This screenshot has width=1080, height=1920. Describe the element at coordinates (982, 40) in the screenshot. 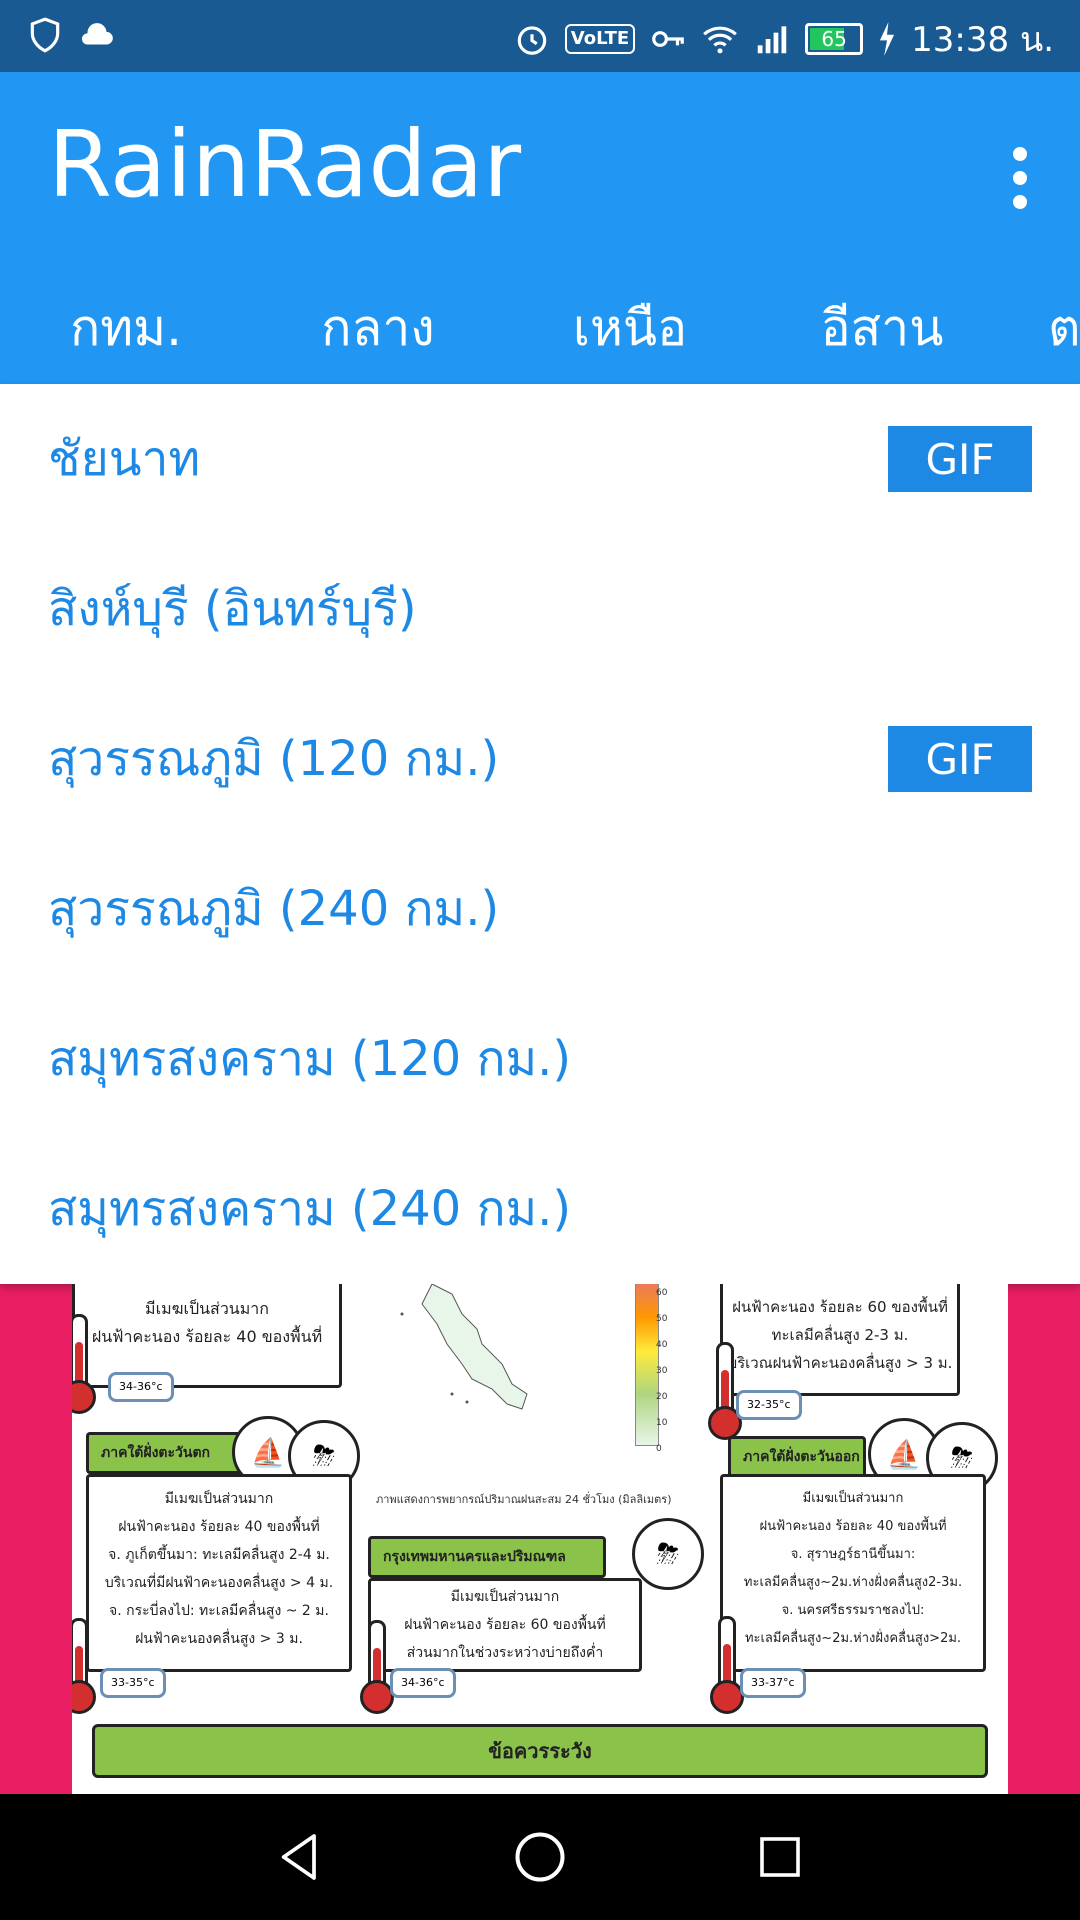

I see `status-time: 13:38 น.` at that location.